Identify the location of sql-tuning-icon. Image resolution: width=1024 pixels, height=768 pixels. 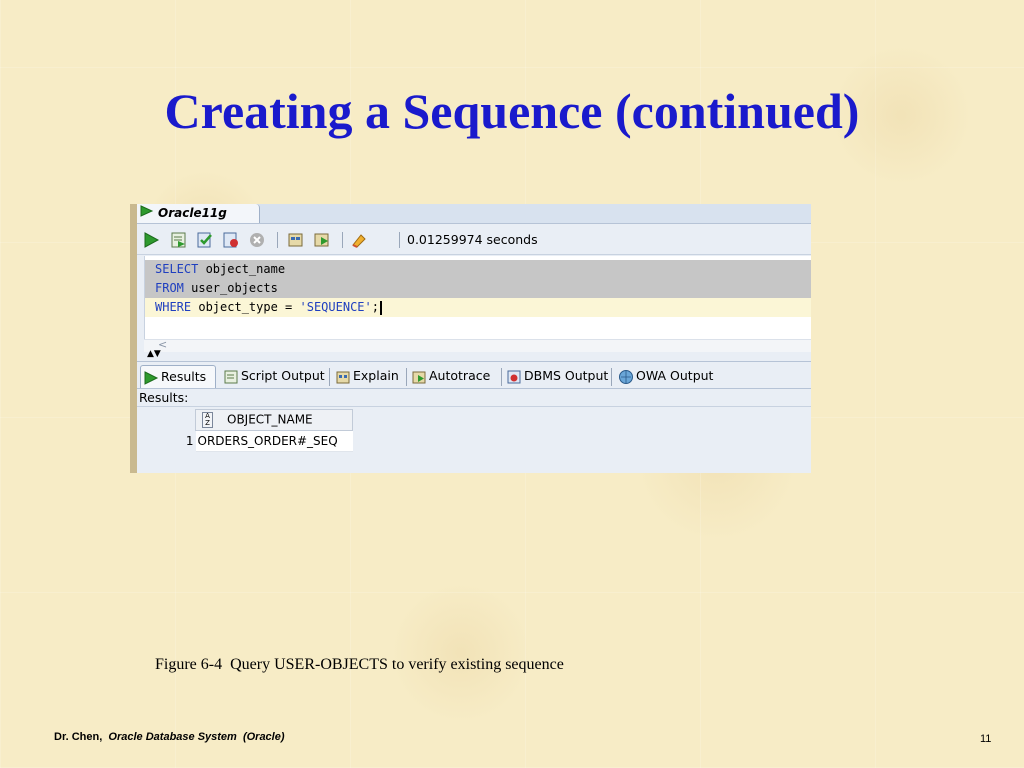
(296, 240).